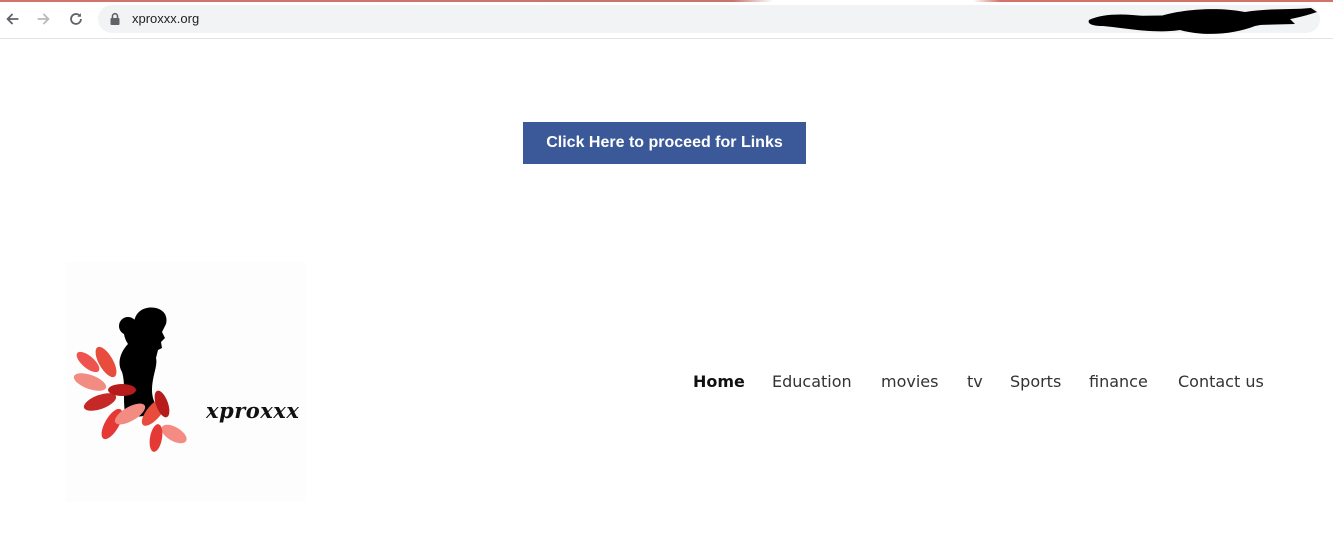 This screenshot has width=1333, height=533. I want to click on nav-item-home: Home, so click(719, 381).